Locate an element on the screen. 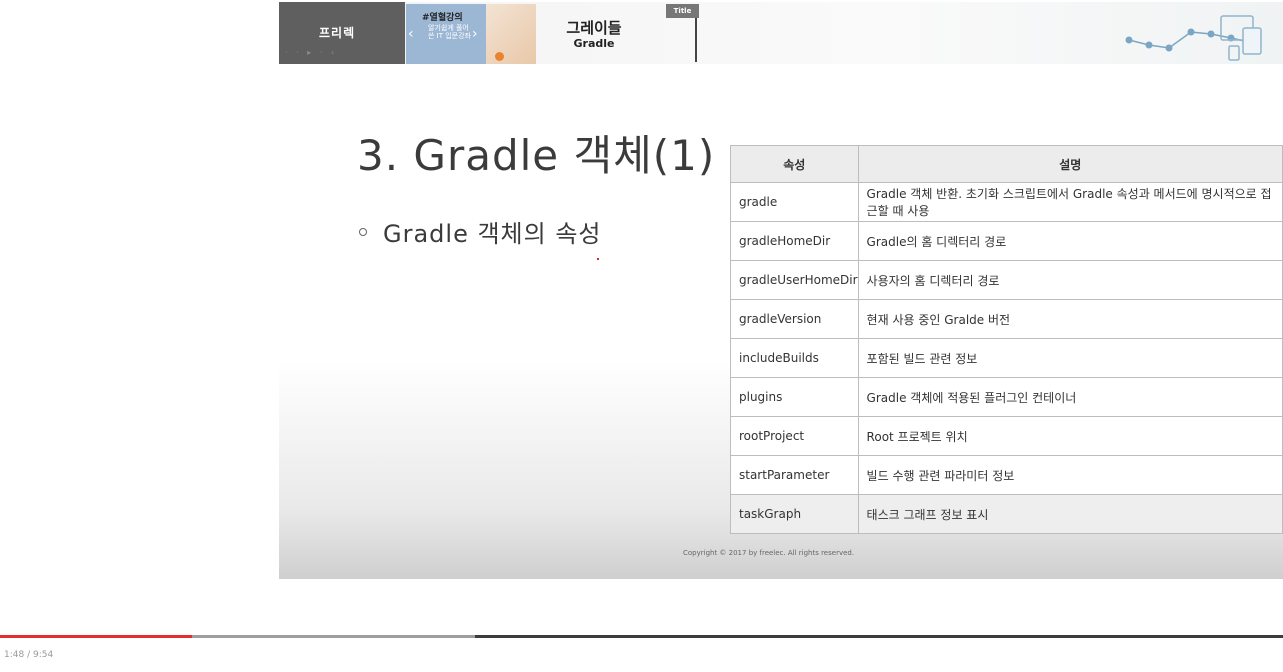  description-cell: 현재 사용 중인 Gralde 버전 is located at coordinates (1070, 319).